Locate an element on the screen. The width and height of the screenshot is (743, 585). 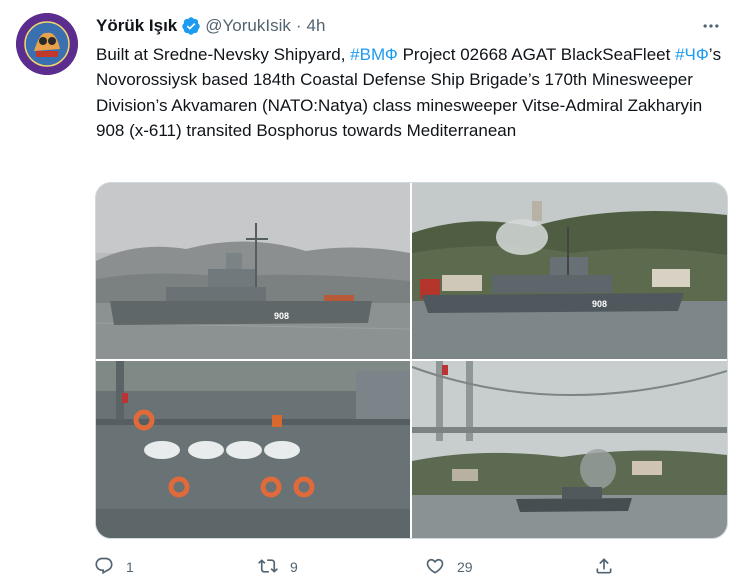
photo-1: 908 is located at coordinates (253, 271).